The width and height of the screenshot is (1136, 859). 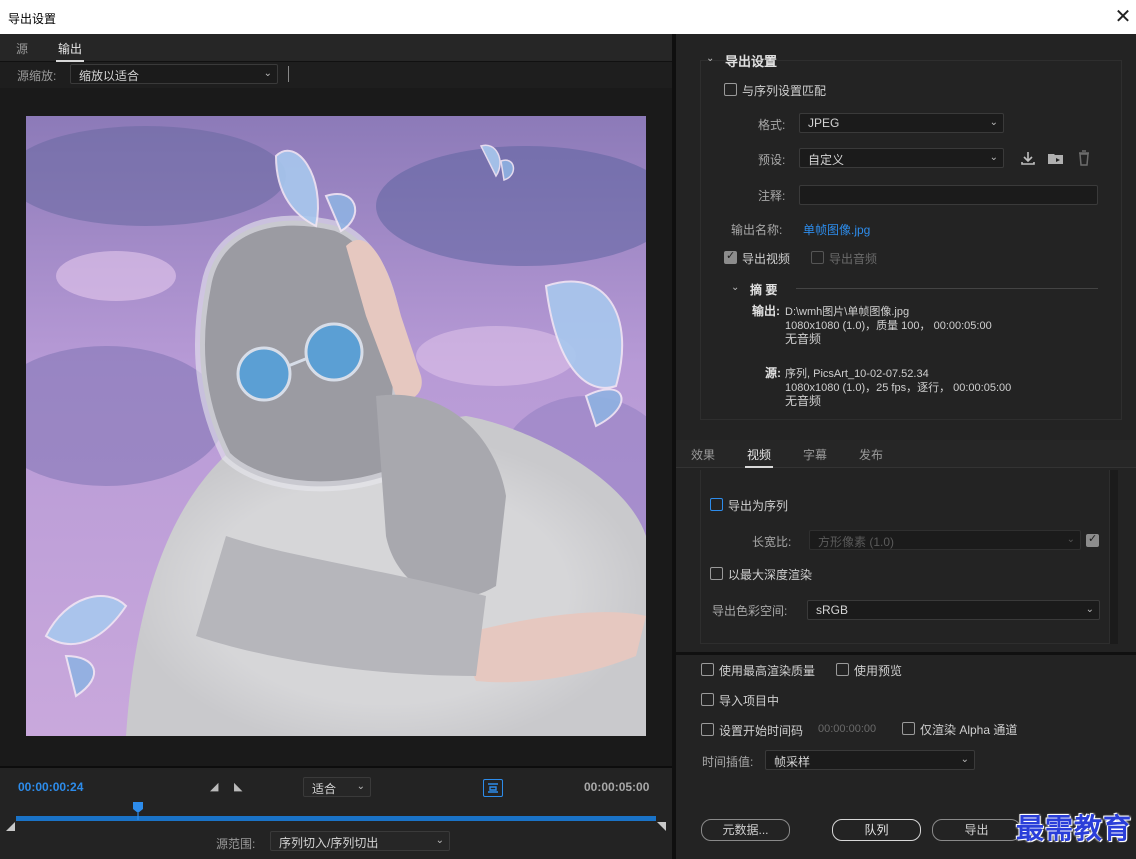 I want to click on source-range-label: 源范围:, so click(x=236, y=844).